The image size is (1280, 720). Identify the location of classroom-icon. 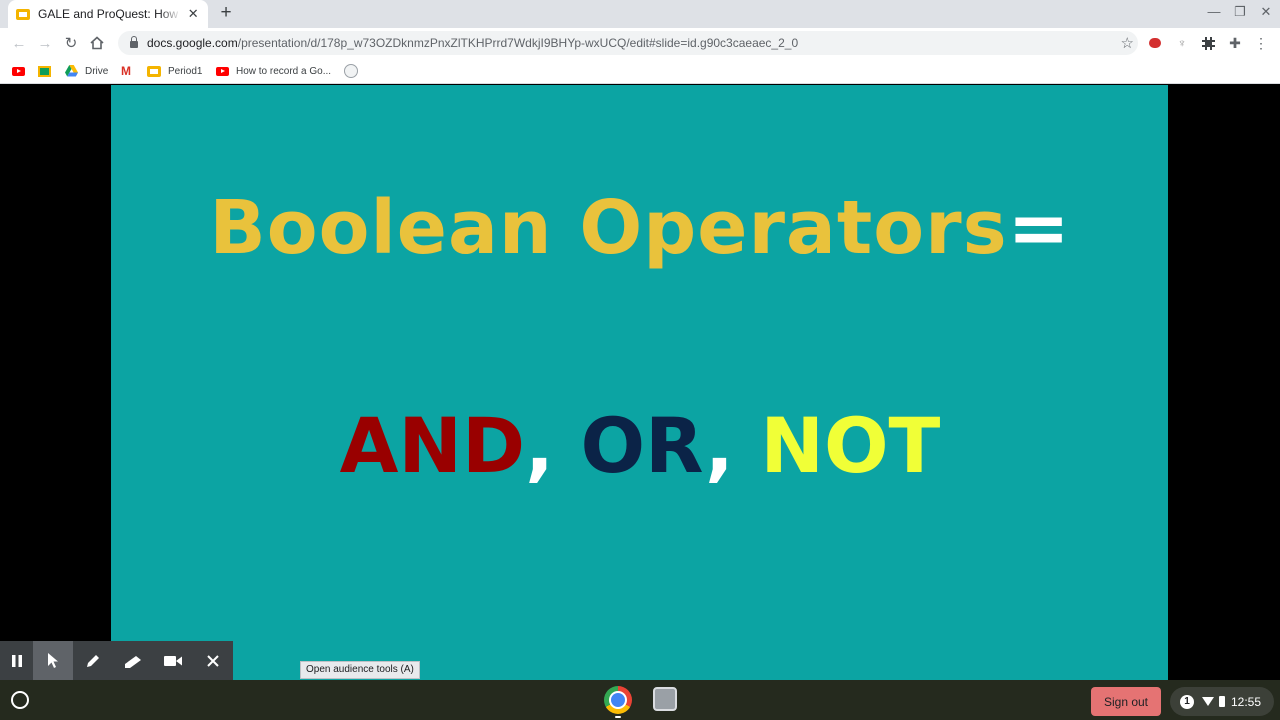
(44, 71).